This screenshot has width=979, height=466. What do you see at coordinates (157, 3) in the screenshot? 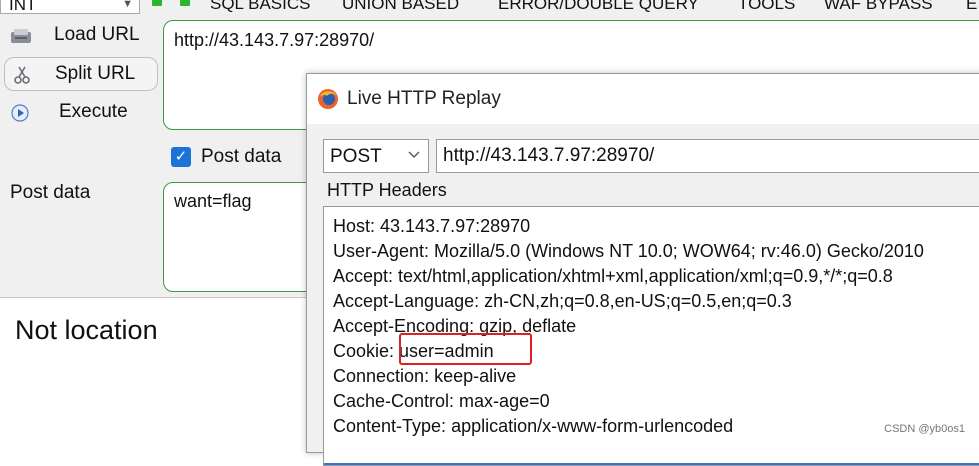
I see `green-square-icon` at bounding box center [157, 3].